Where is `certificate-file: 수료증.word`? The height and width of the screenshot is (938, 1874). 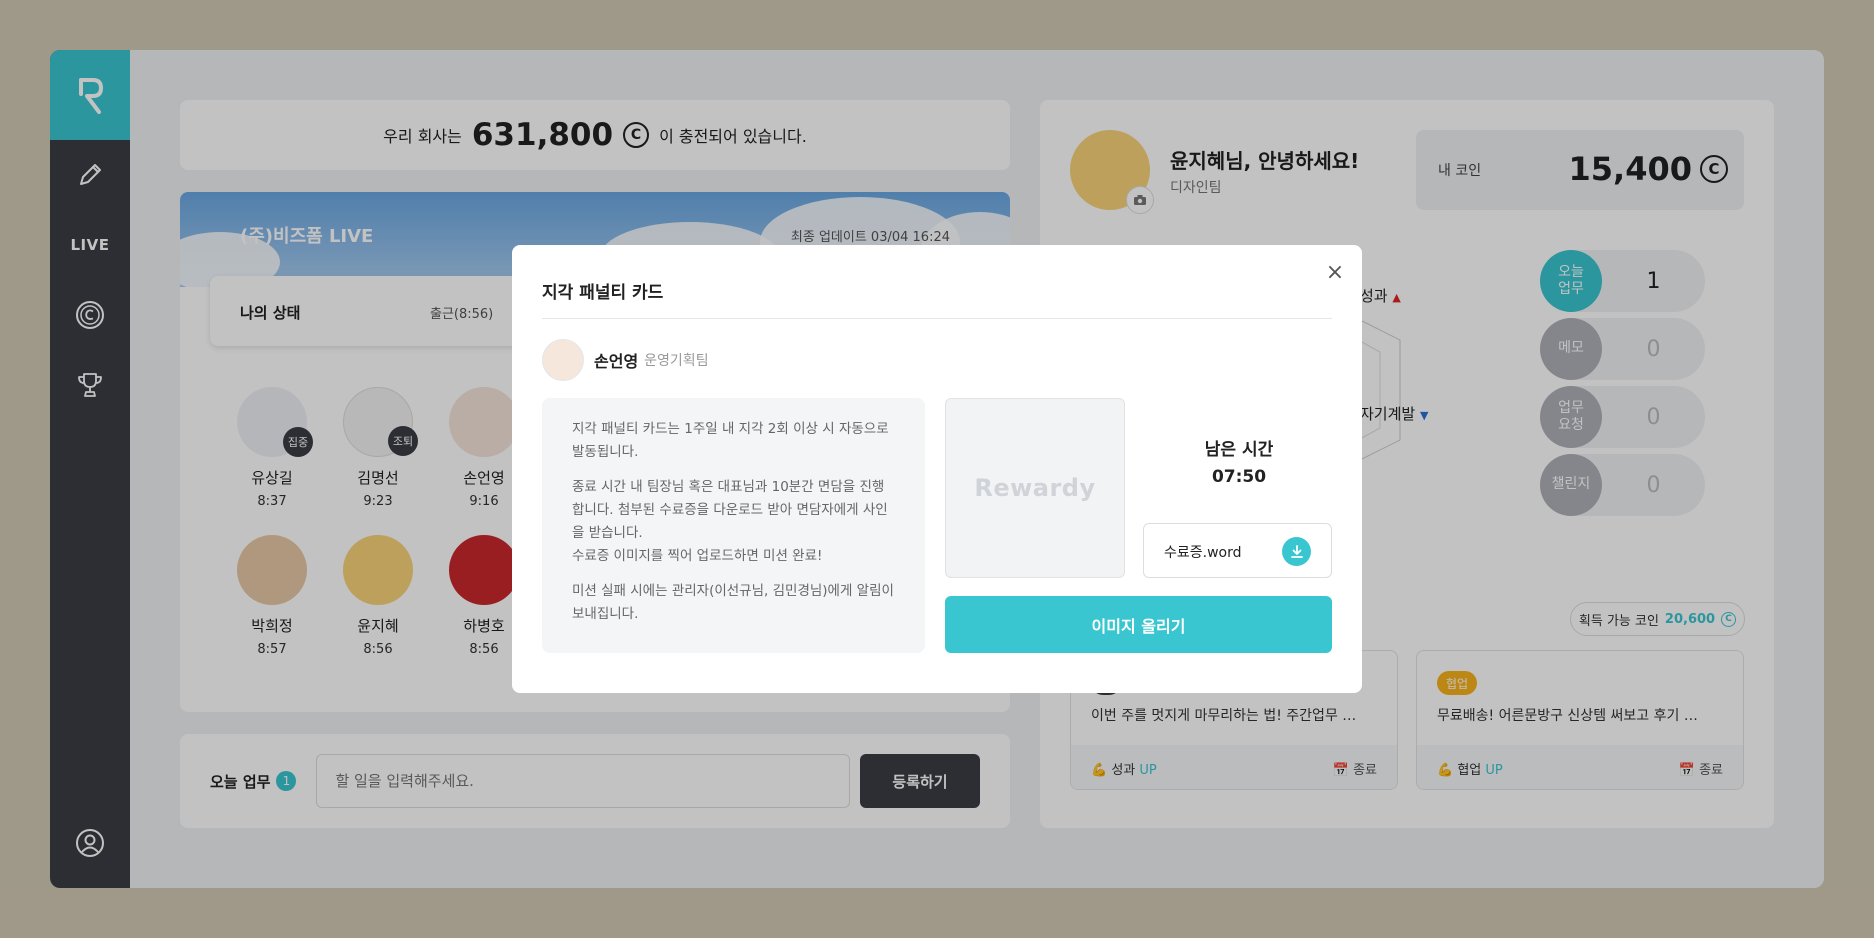 certificate-file: 수료증.word is located at coordinates (1237, 550).